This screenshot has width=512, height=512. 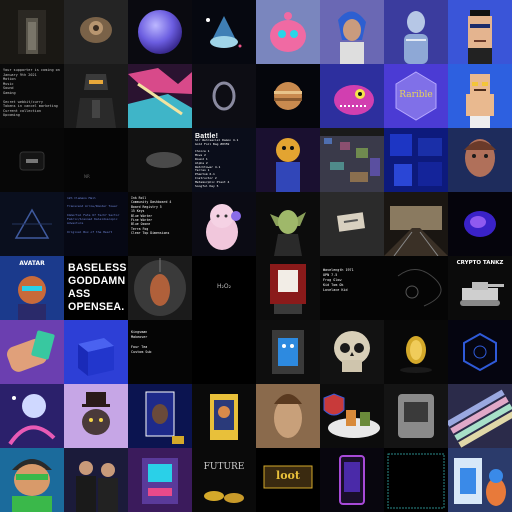 What do you see at coordinates (96, 32) in the screenshot?
I see `tile-bronze-creature` at bounding box center [96, 32].